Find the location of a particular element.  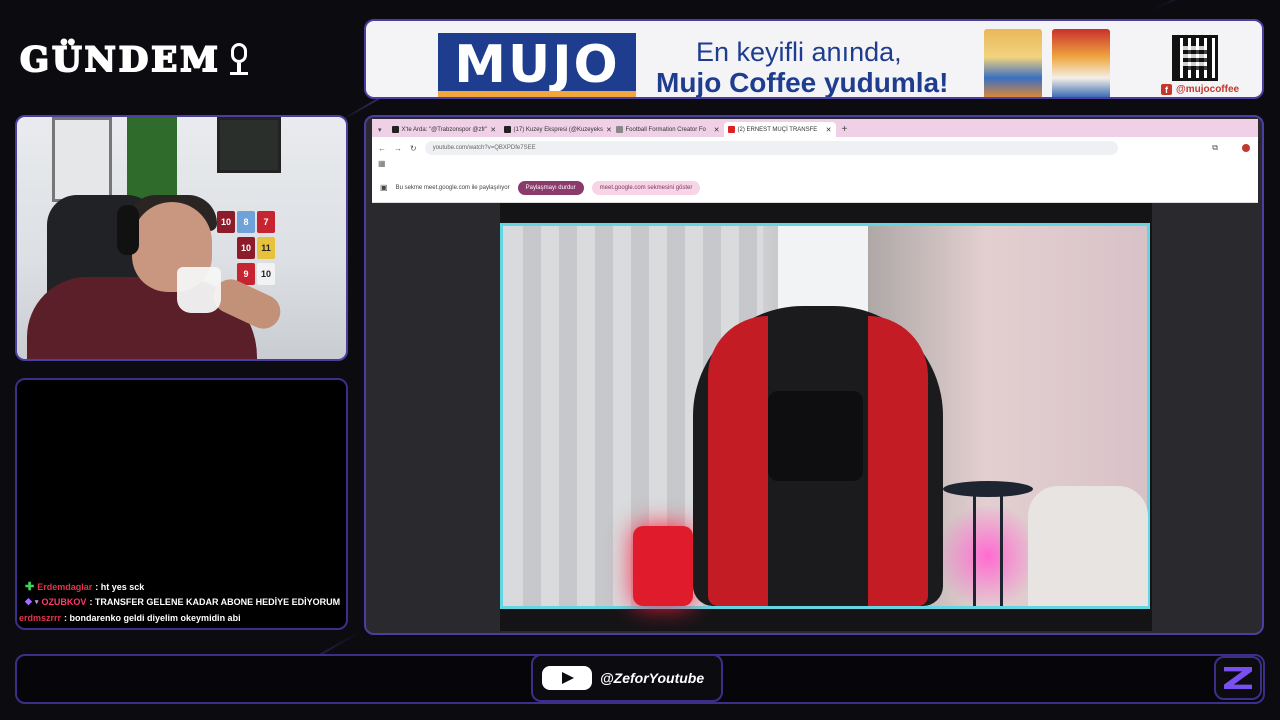

gundem-logo: GÜNDEM is located at coordinates (184, 60).